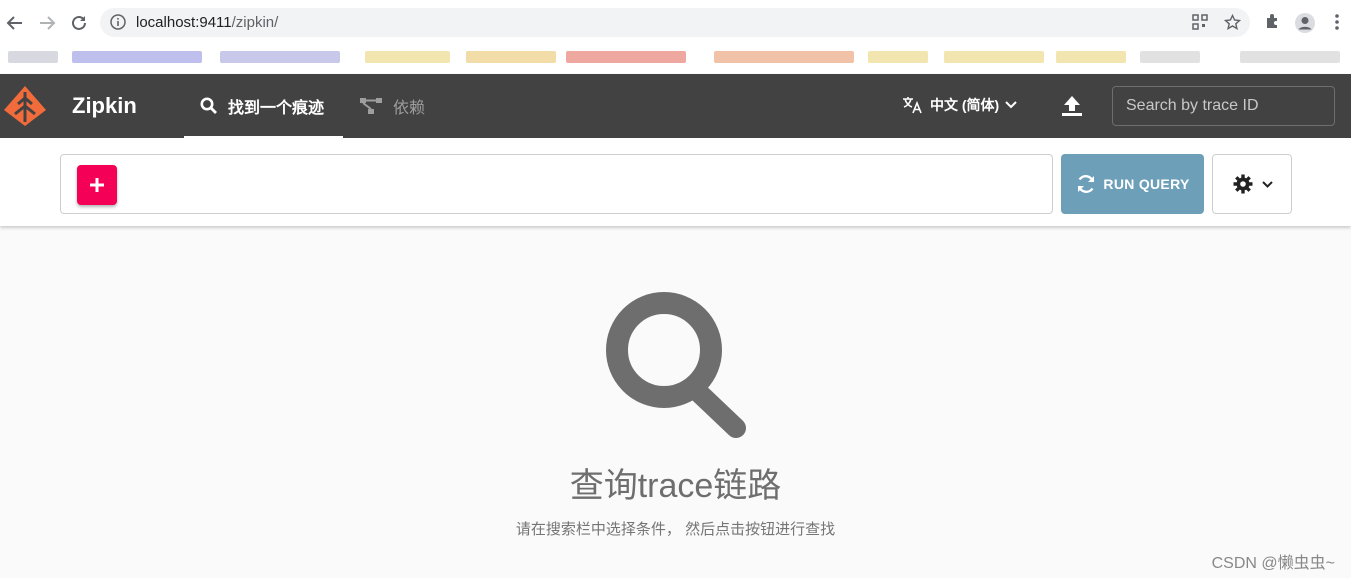  What do you see at coordinates (25, 106) in the screenshot?
I see `zipkin-logo-icon` at bounding box center [25, 106].